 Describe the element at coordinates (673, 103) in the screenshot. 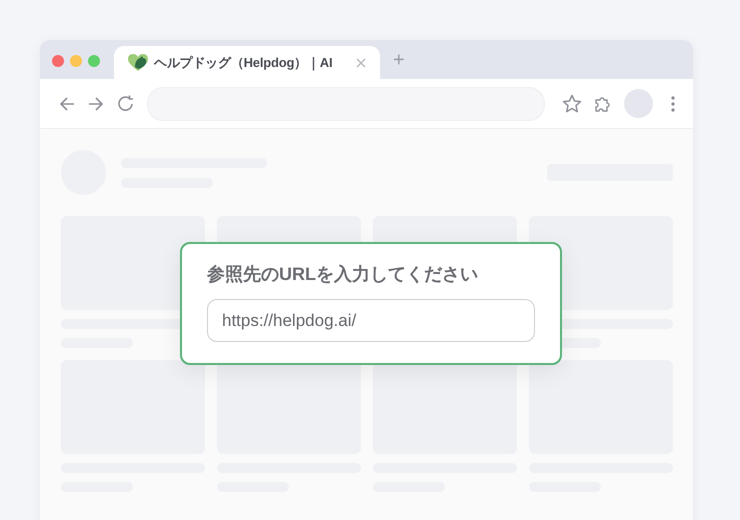

I see `menu-icon` at that location.